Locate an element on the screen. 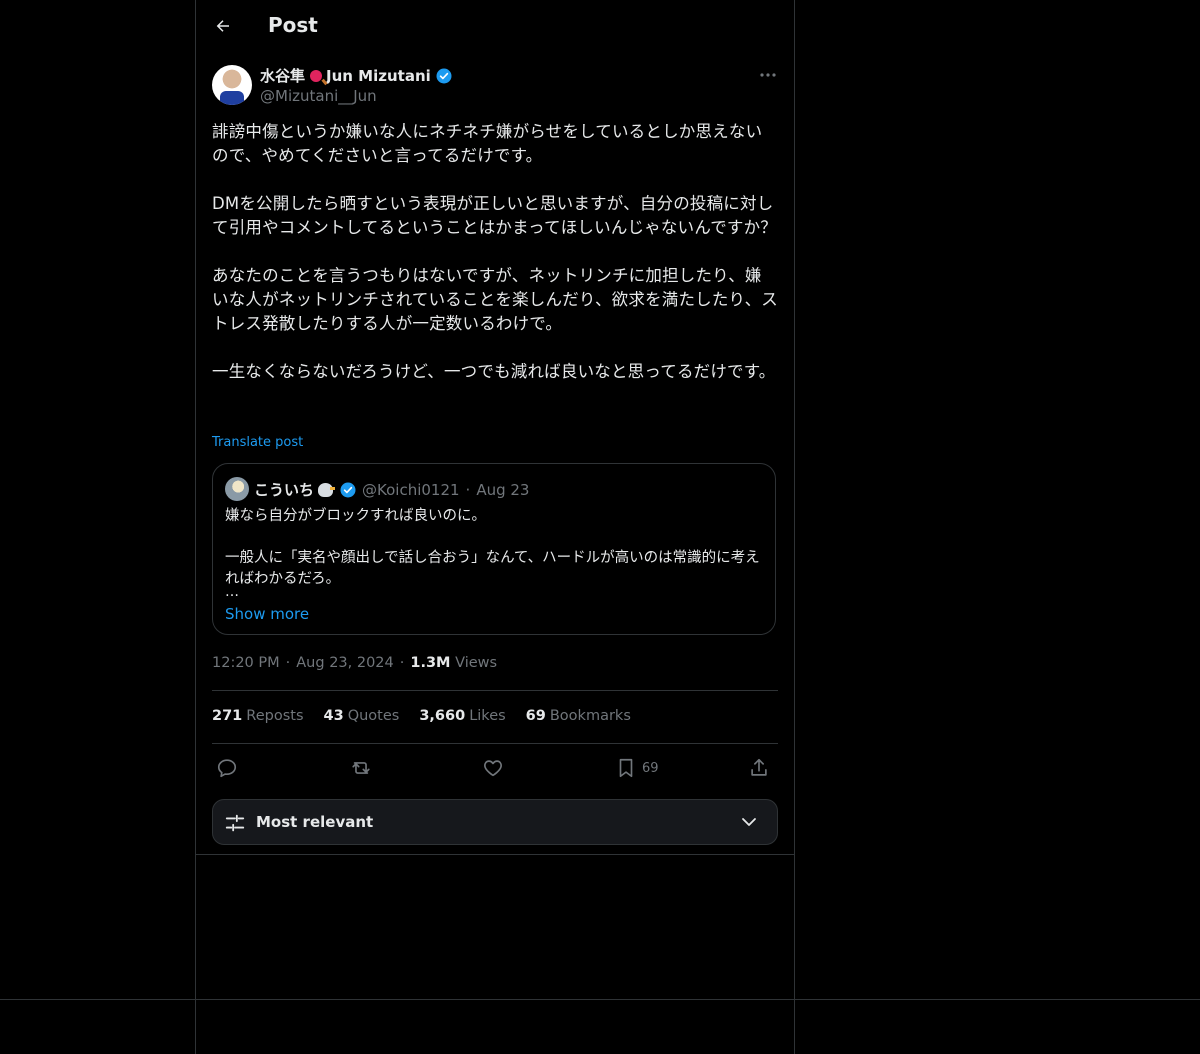  reply-button is located at coordinates (227, 768).